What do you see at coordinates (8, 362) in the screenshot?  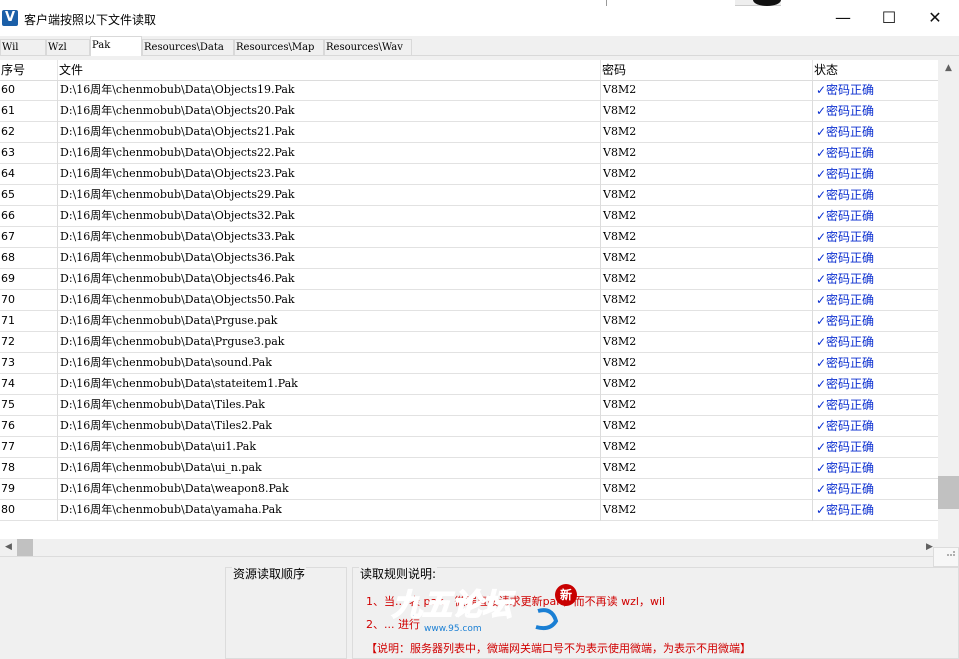 I see `row-index: 73` at bounding box center [8, 362].